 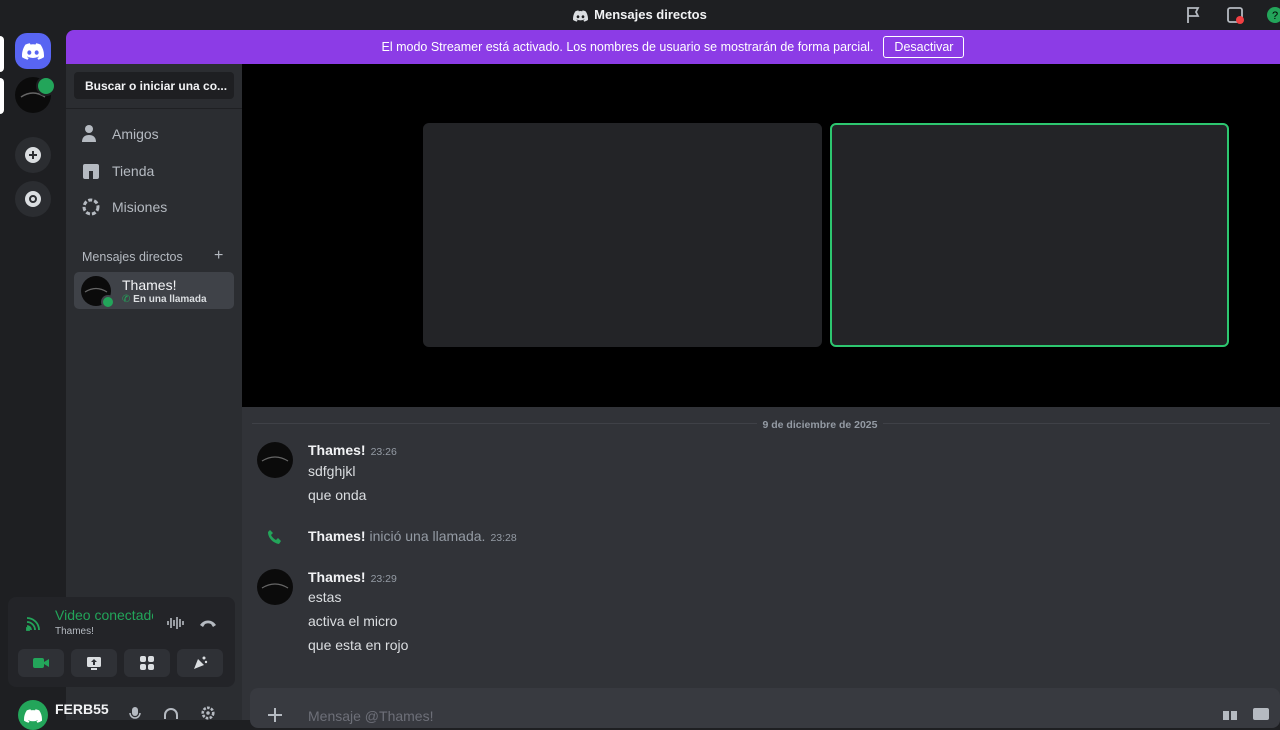 I want to click on discover-button, so click(x=33, y=199).